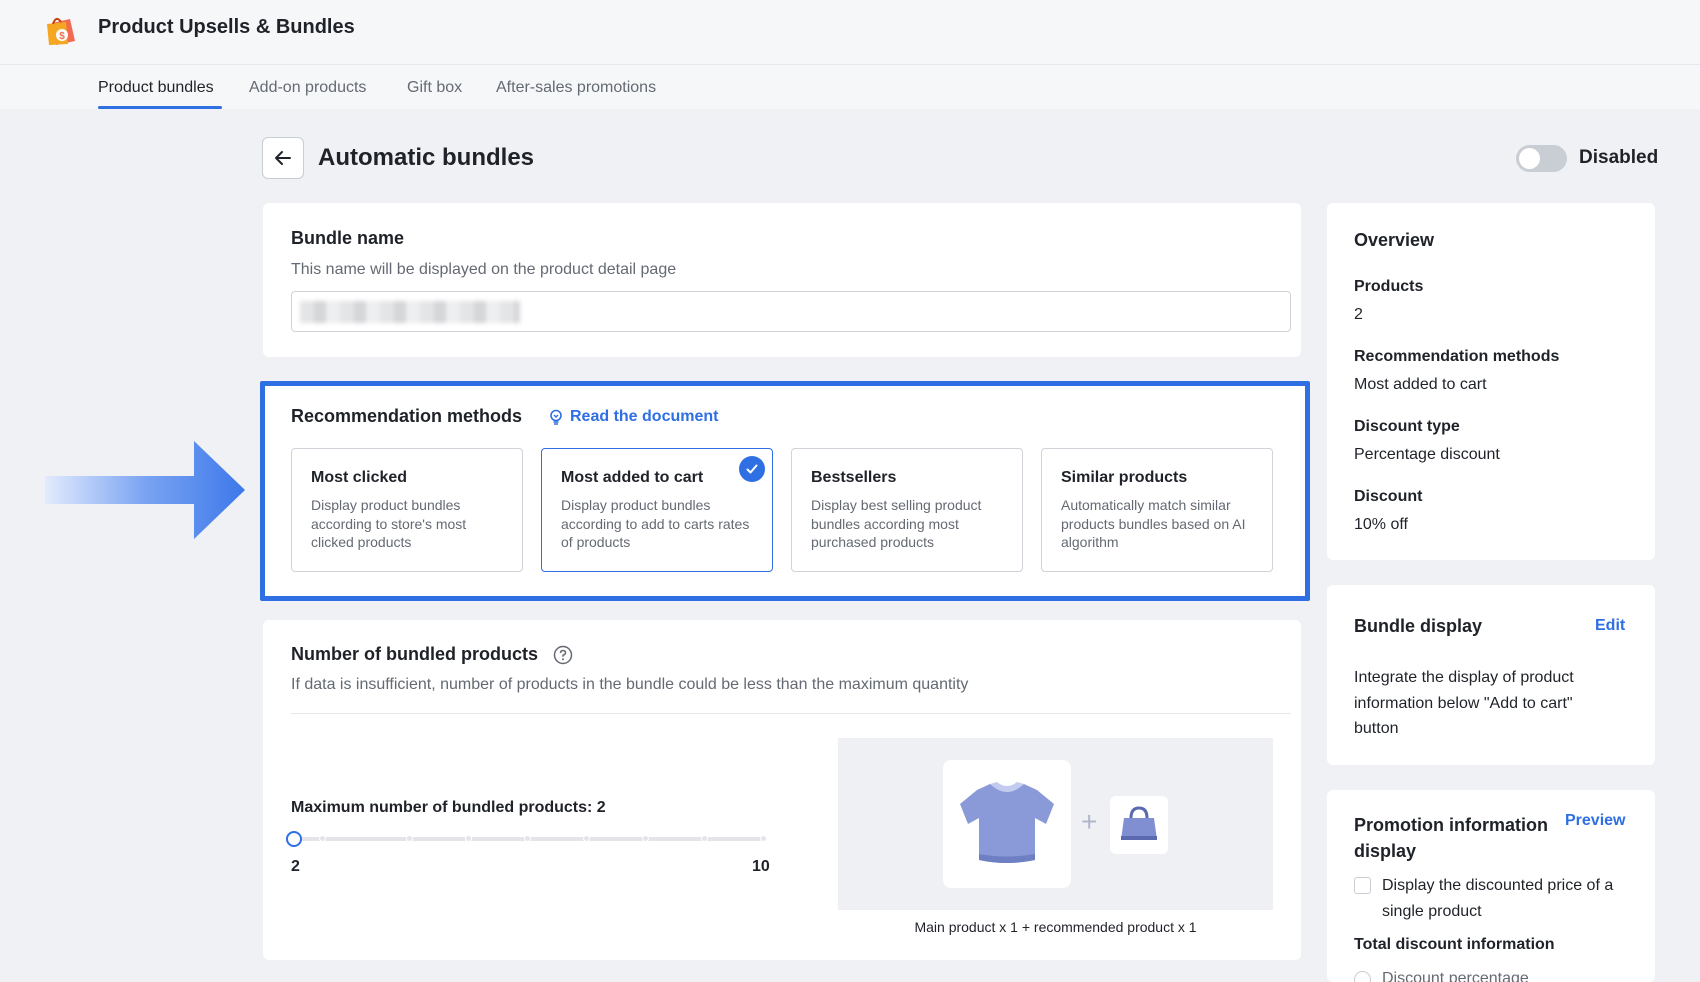  Describe the element at coordinates (1089, 821) in the screenshot. I see `plus-icon: +` at that location.